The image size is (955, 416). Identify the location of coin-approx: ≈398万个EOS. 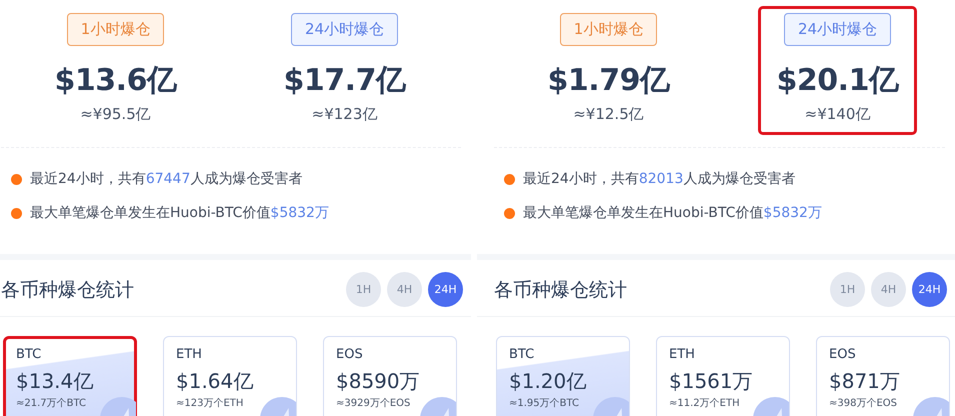
(863, 403).